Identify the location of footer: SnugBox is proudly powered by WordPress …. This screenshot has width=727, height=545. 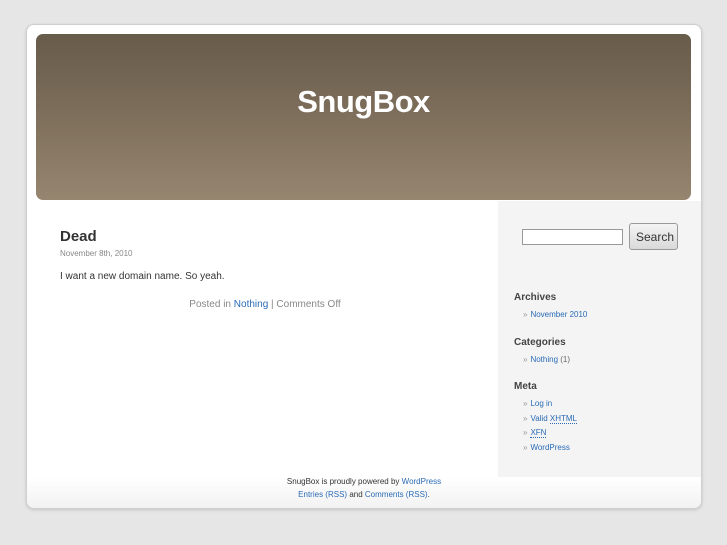
(364, 492).